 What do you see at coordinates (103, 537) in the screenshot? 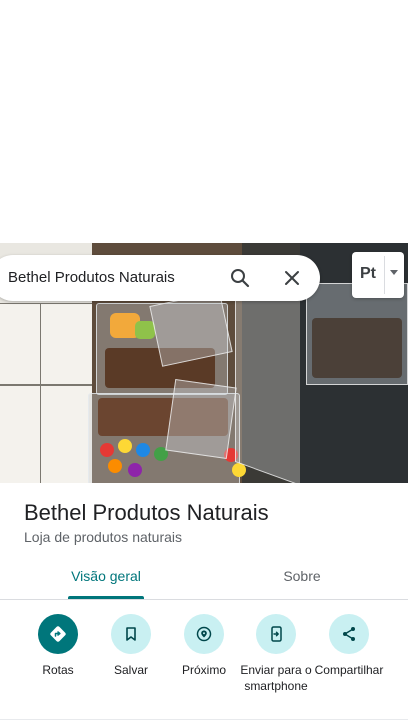
I see `place-category: Loja de produtos naturais` at bounding box center [103, 537].